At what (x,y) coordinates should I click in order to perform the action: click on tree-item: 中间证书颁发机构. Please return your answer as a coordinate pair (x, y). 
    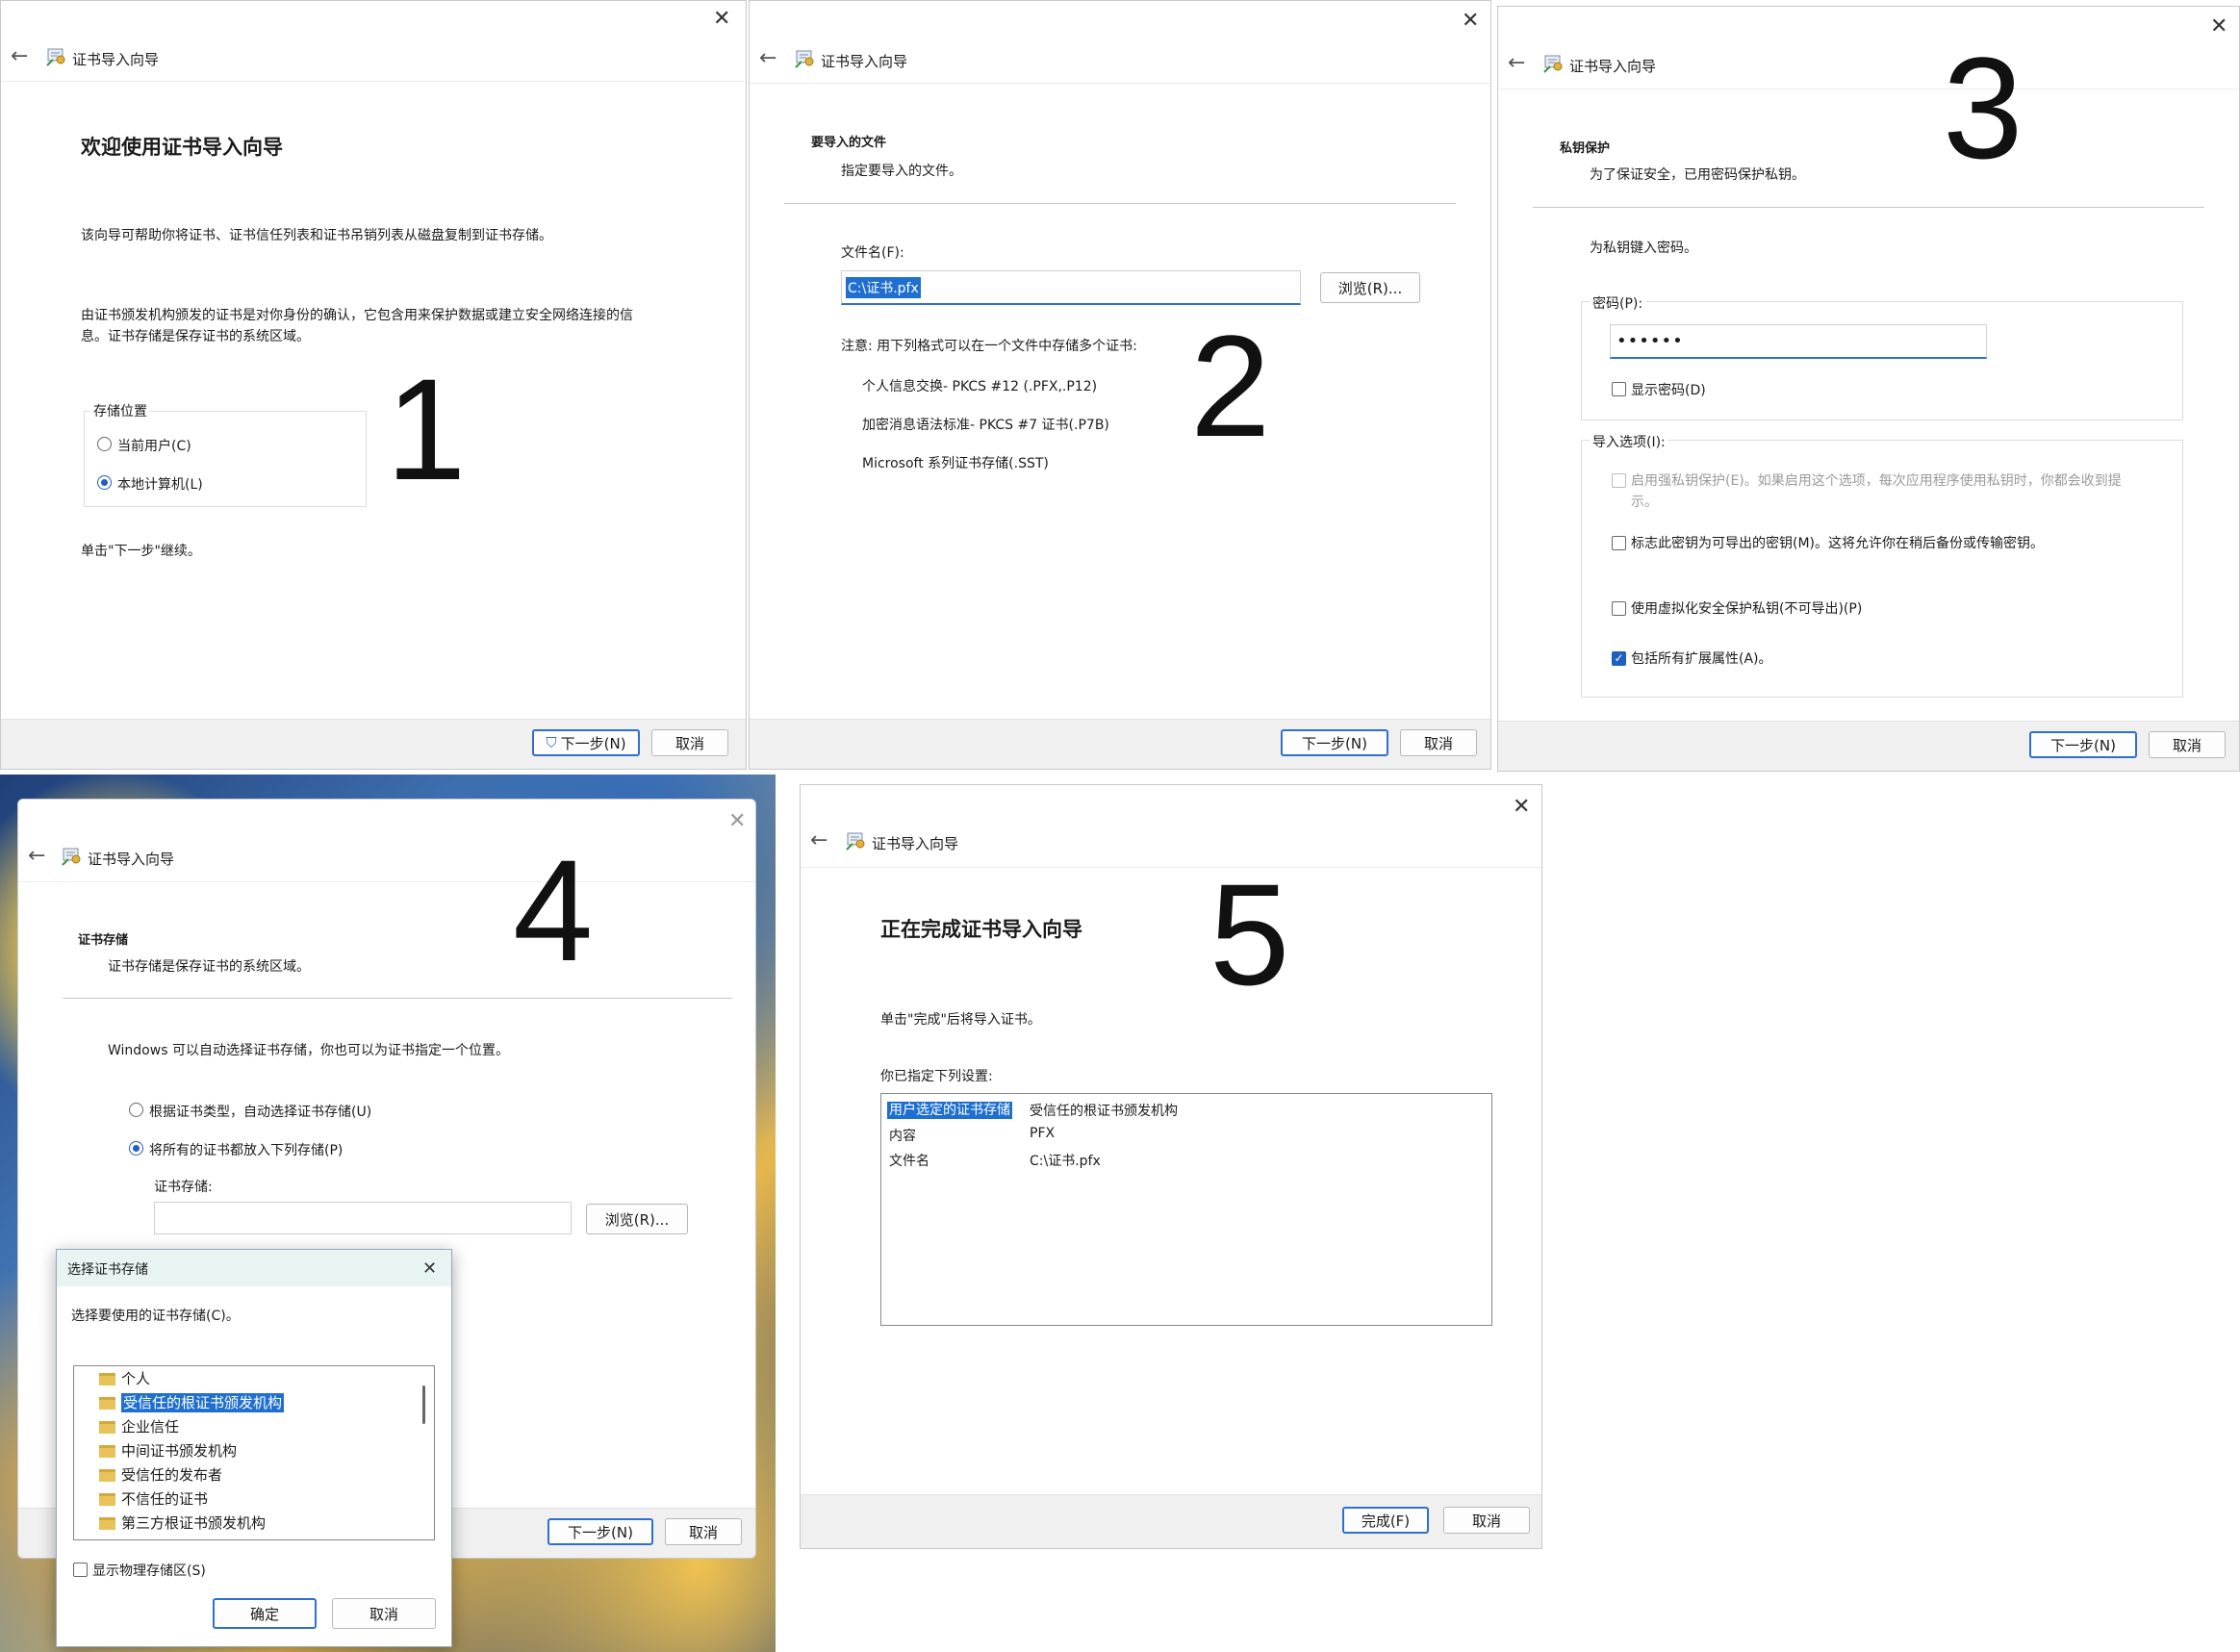
    Looking at the image, I should click on (168, 1450).